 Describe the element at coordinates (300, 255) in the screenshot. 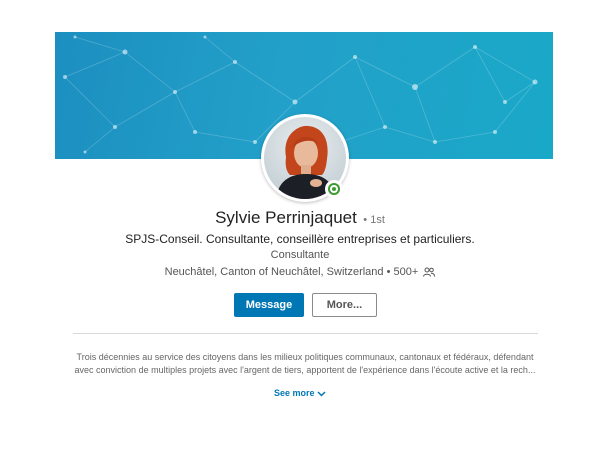

I see `profile-role: Consultante` at that location.